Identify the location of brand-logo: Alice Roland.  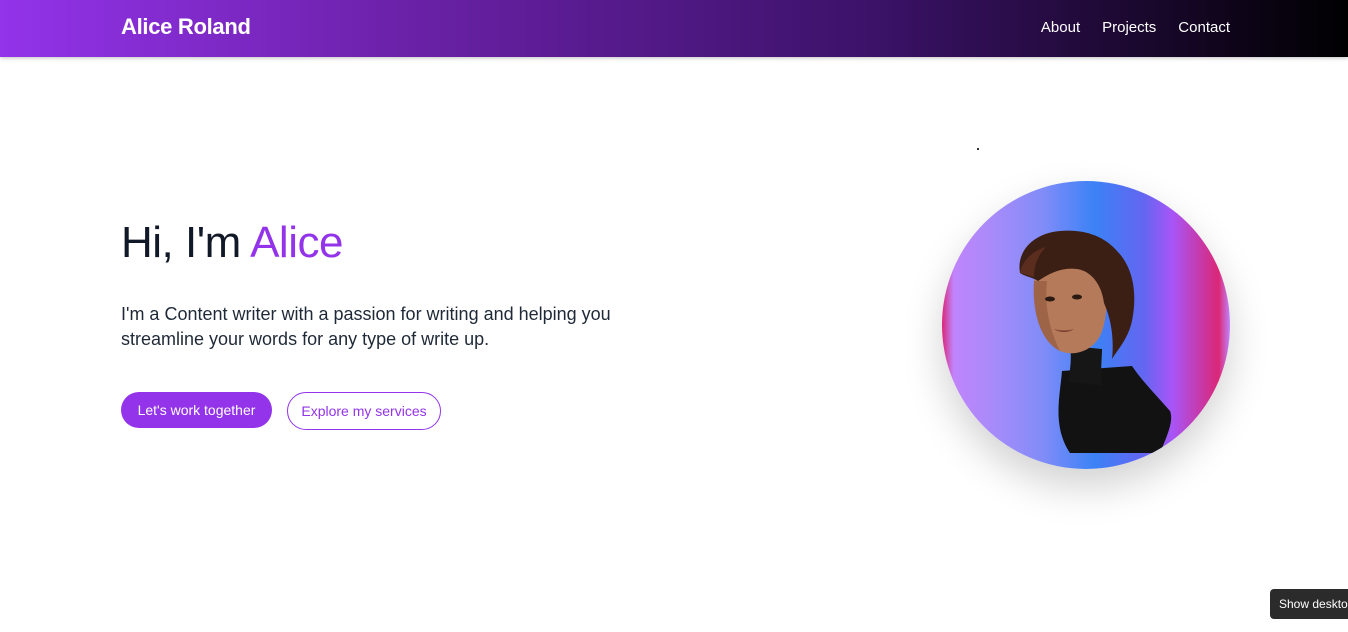
(186, 27).